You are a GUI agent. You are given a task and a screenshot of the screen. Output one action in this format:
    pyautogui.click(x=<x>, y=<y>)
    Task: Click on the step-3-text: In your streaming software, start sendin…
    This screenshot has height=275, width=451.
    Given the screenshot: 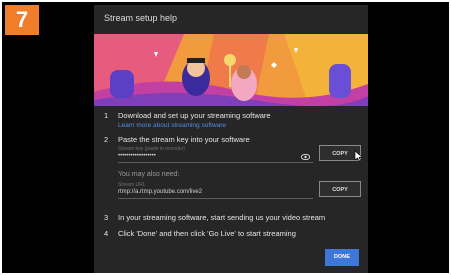 What is the action you would take?
    pyautogui.click(x=222, y=217)
    